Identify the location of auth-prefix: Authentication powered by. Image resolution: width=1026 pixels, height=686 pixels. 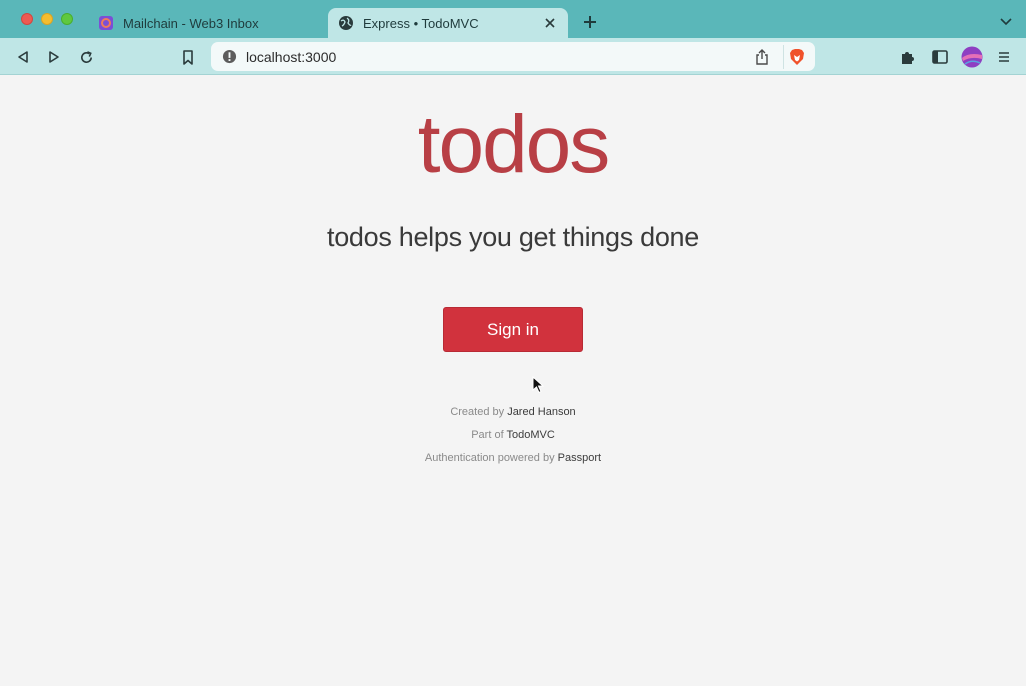
(489, 458).